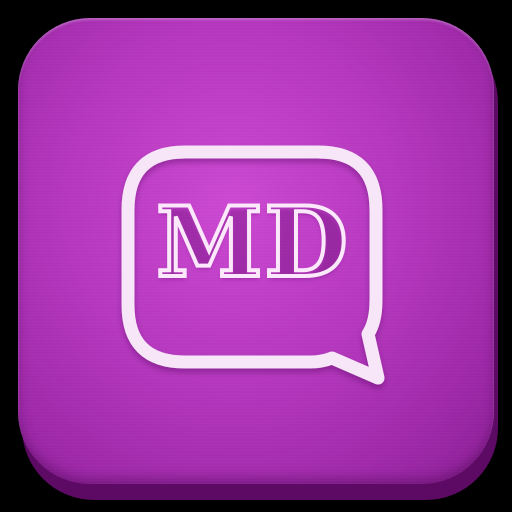 The height and width of the screenshot is (512, 512). I want to click on monogram-text: MD, so click(252, 242).